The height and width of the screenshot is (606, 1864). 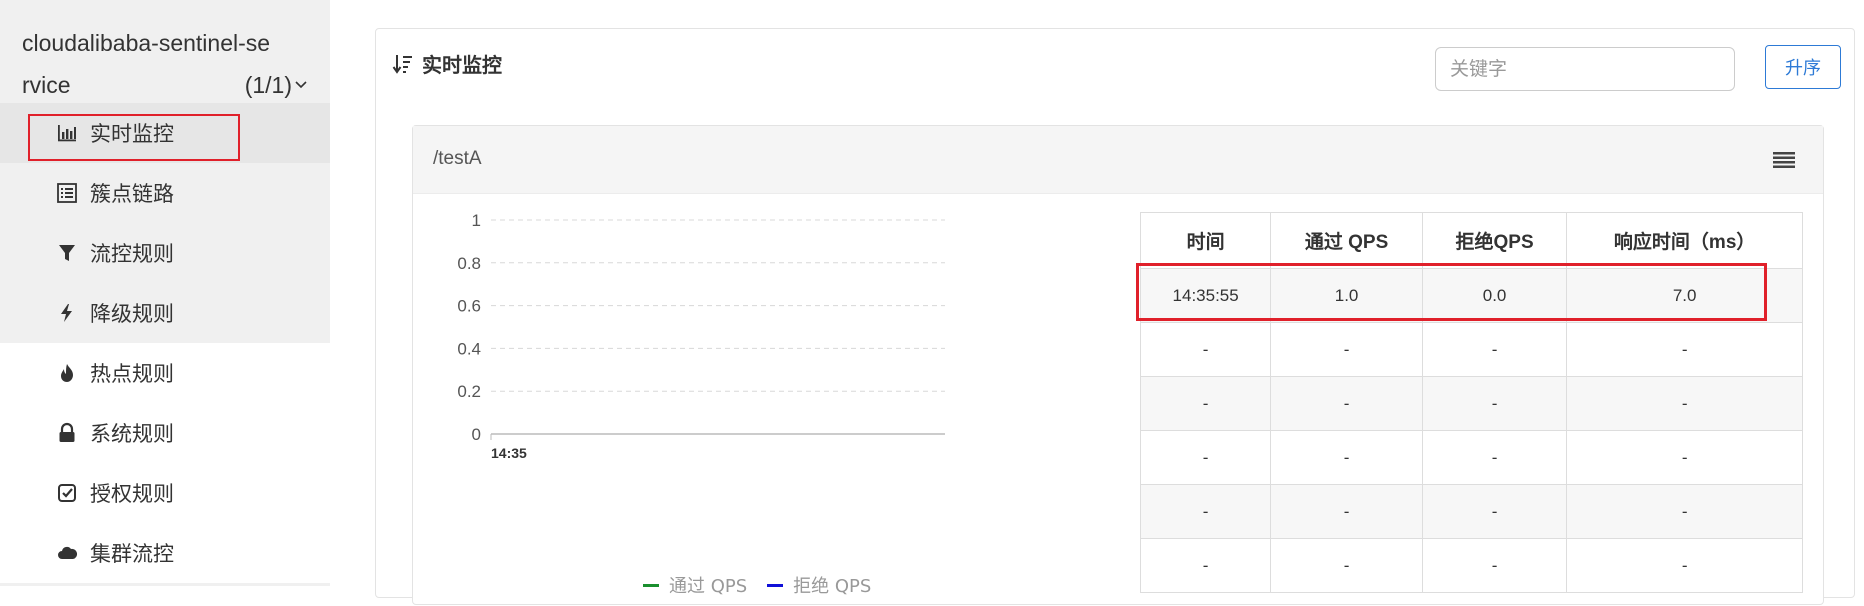 What do you see at coordinates (67, 433) in the screenshot?
I see `lock-icon` at bounding box center [67, 433].